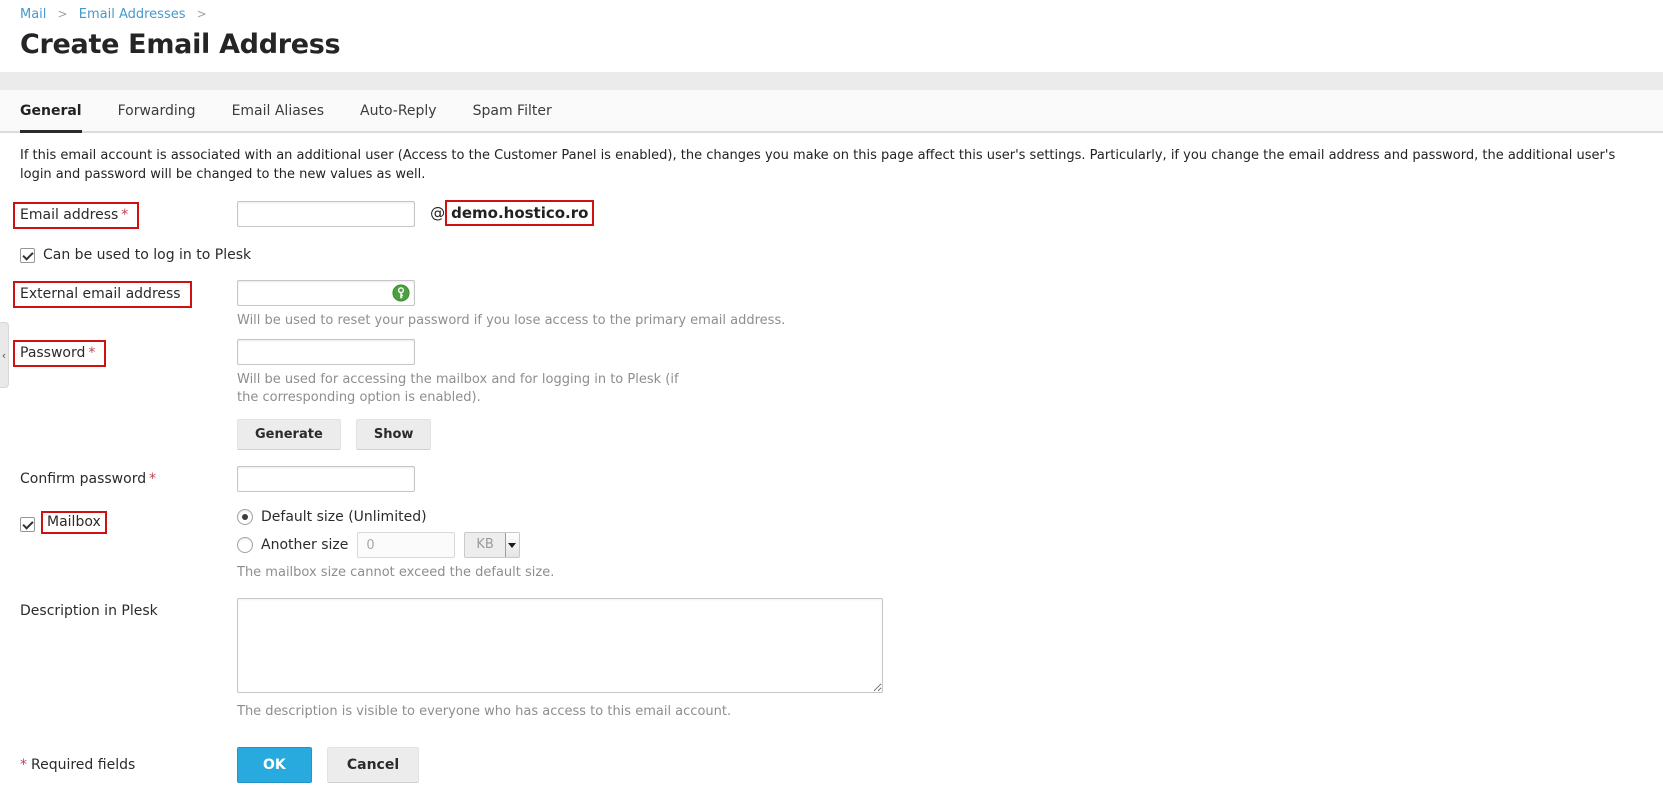  Describe the element at coordinates (83, 479) in the screenshot. I see `confirm-password-label-text: Confirm password` at that location.